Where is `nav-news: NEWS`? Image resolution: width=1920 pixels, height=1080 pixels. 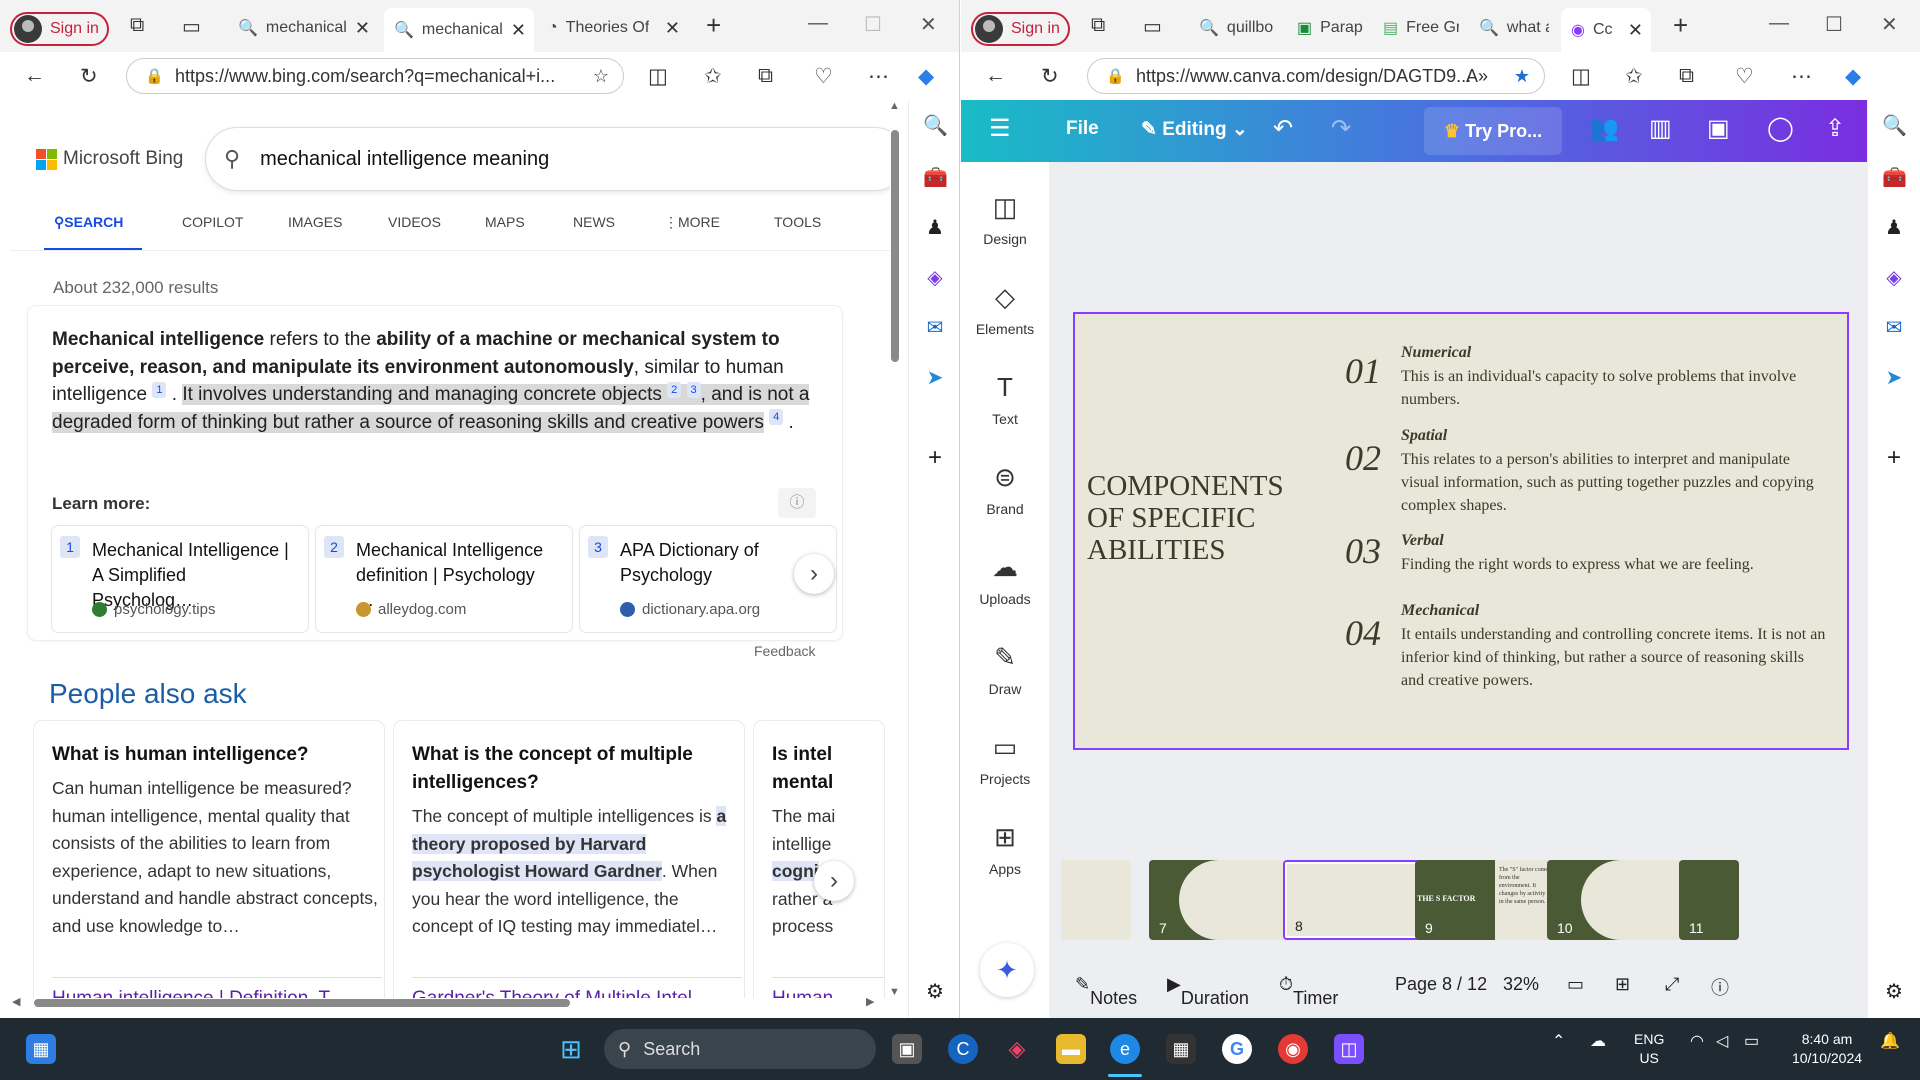 nav-news: NEWS is located at coordinates (594, 222).